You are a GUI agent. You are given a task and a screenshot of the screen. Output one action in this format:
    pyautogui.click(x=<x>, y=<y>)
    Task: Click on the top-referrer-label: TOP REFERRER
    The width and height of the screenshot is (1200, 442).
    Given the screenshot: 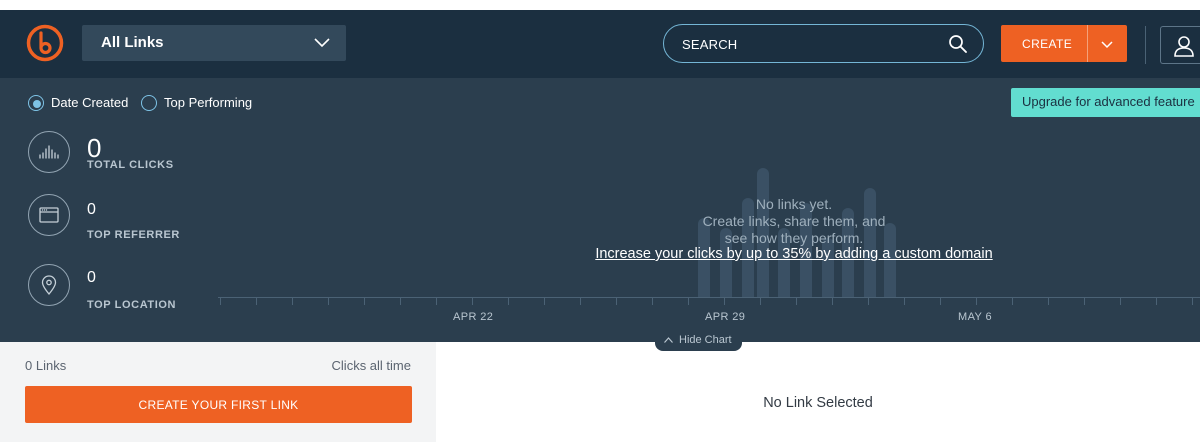 What is the action you would take?
    pyautogui.click(x=133, y=235)
    